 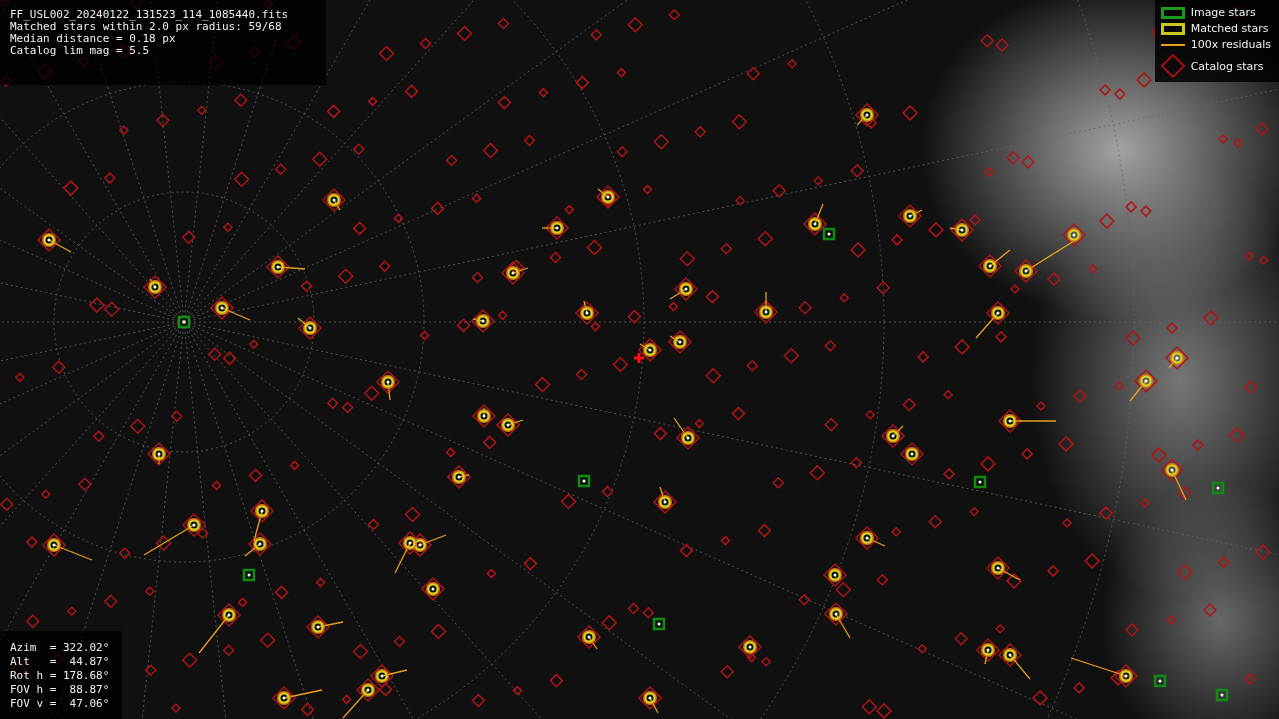 What do you see at coordinates (1172, 12) in the screenshot?
I see `square-outline-icon` at bounding box center [1172, 12].